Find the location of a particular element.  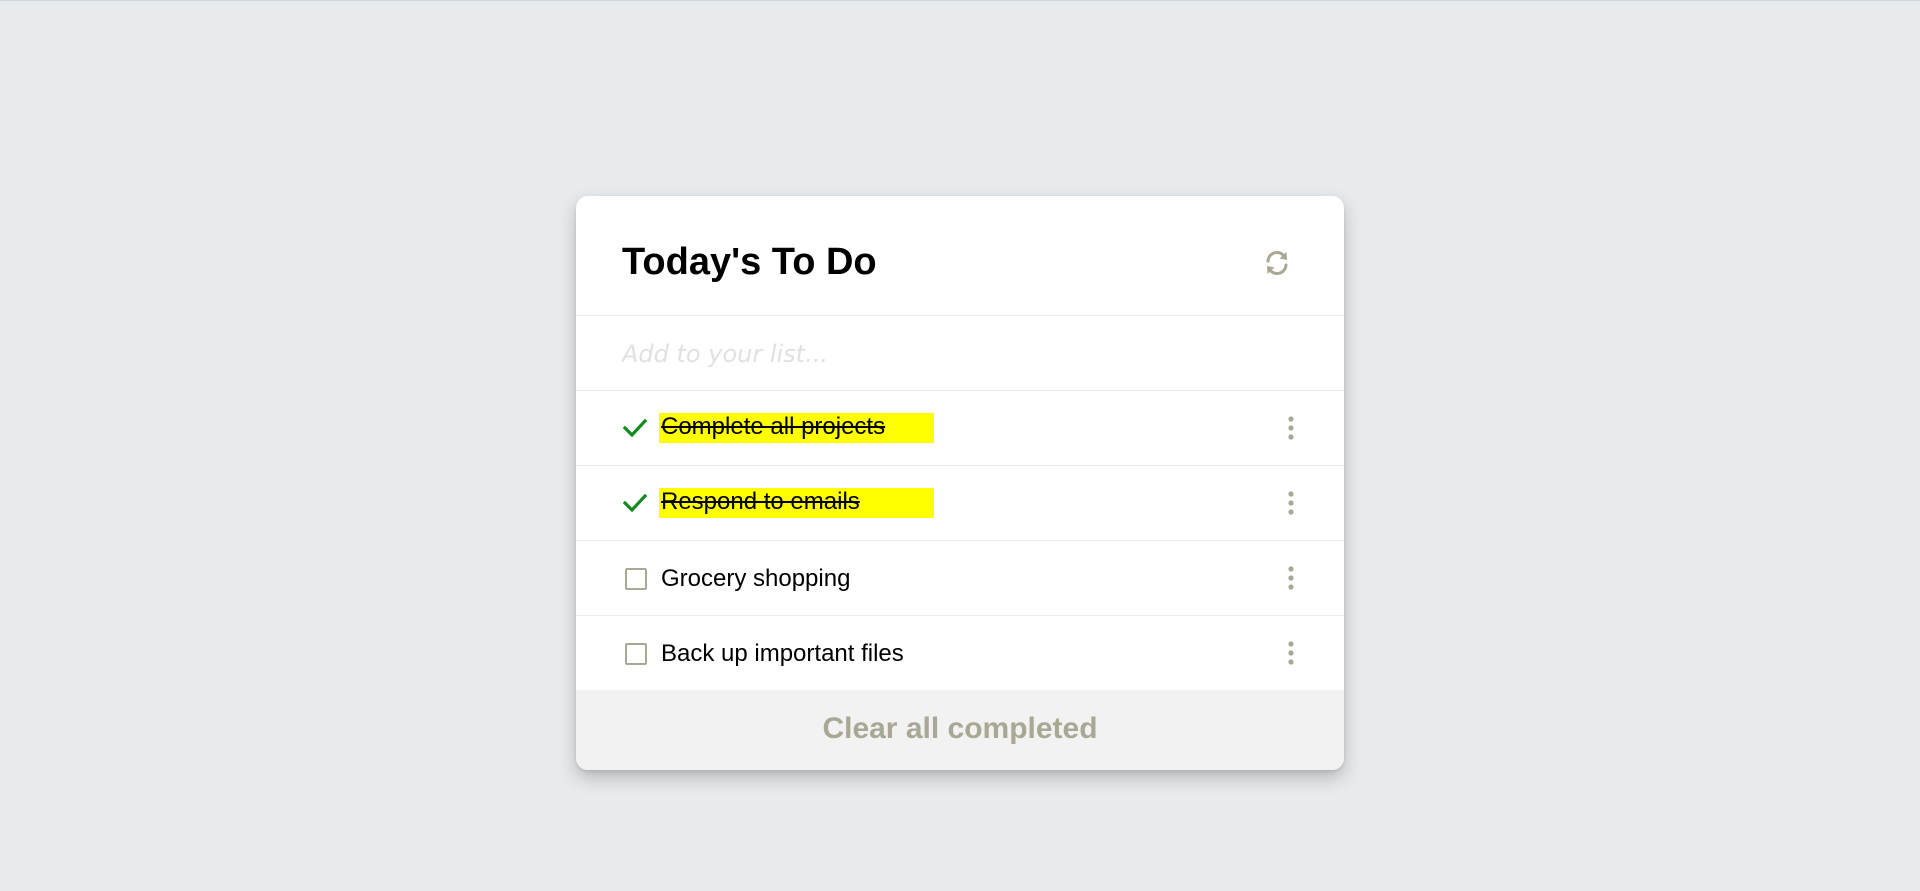

todo-item: Grocery shopping is located at coordinates (960, 578).